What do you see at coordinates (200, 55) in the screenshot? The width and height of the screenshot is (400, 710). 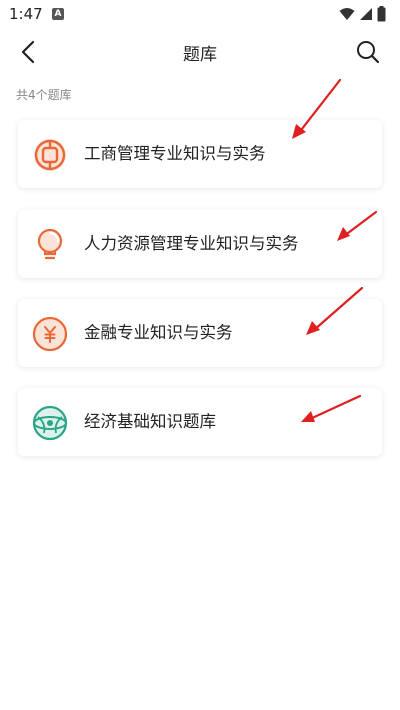 I see `page-title: 题库` at bounding box center [200, 55].